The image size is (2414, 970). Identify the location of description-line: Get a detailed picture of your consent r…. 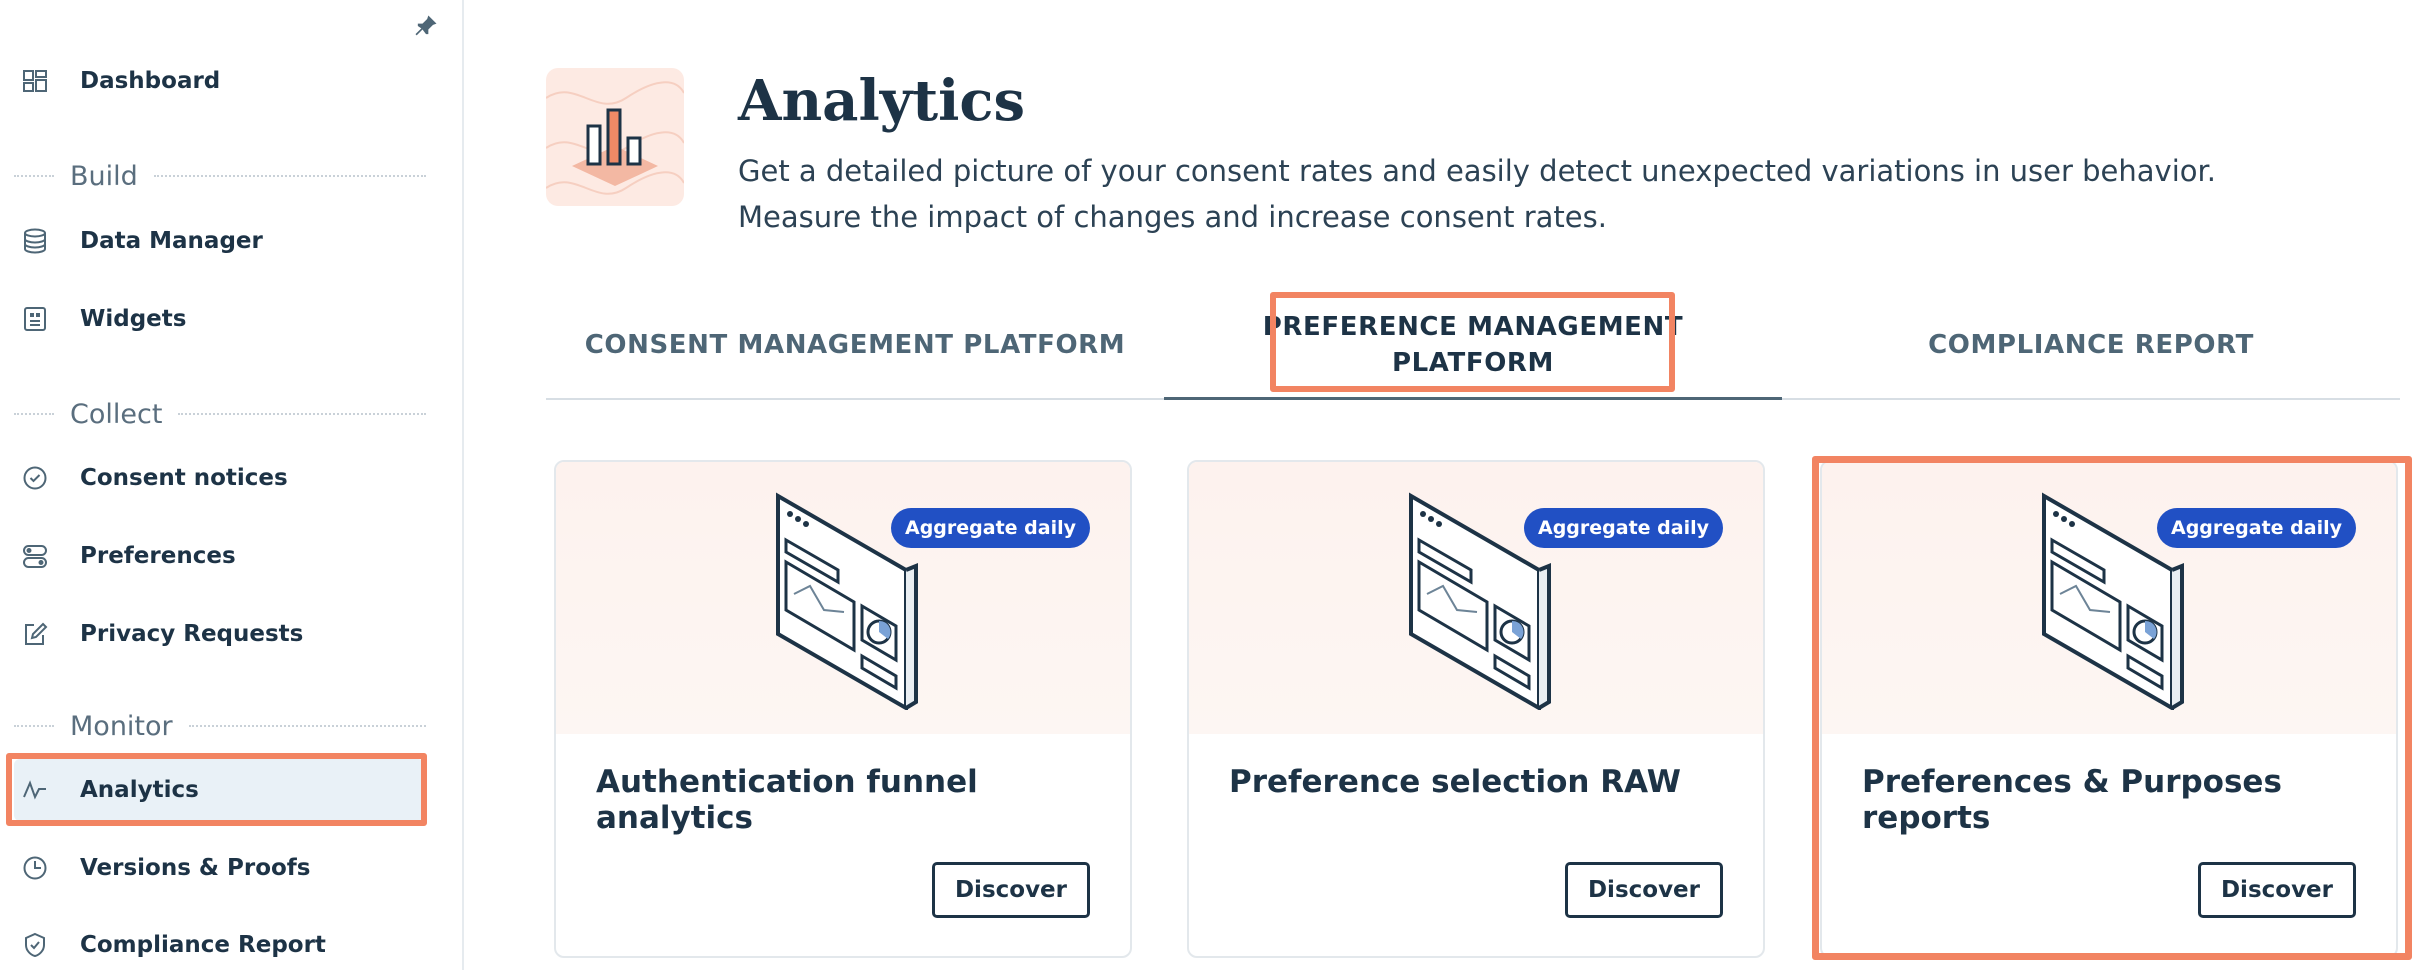
(1477, 171).